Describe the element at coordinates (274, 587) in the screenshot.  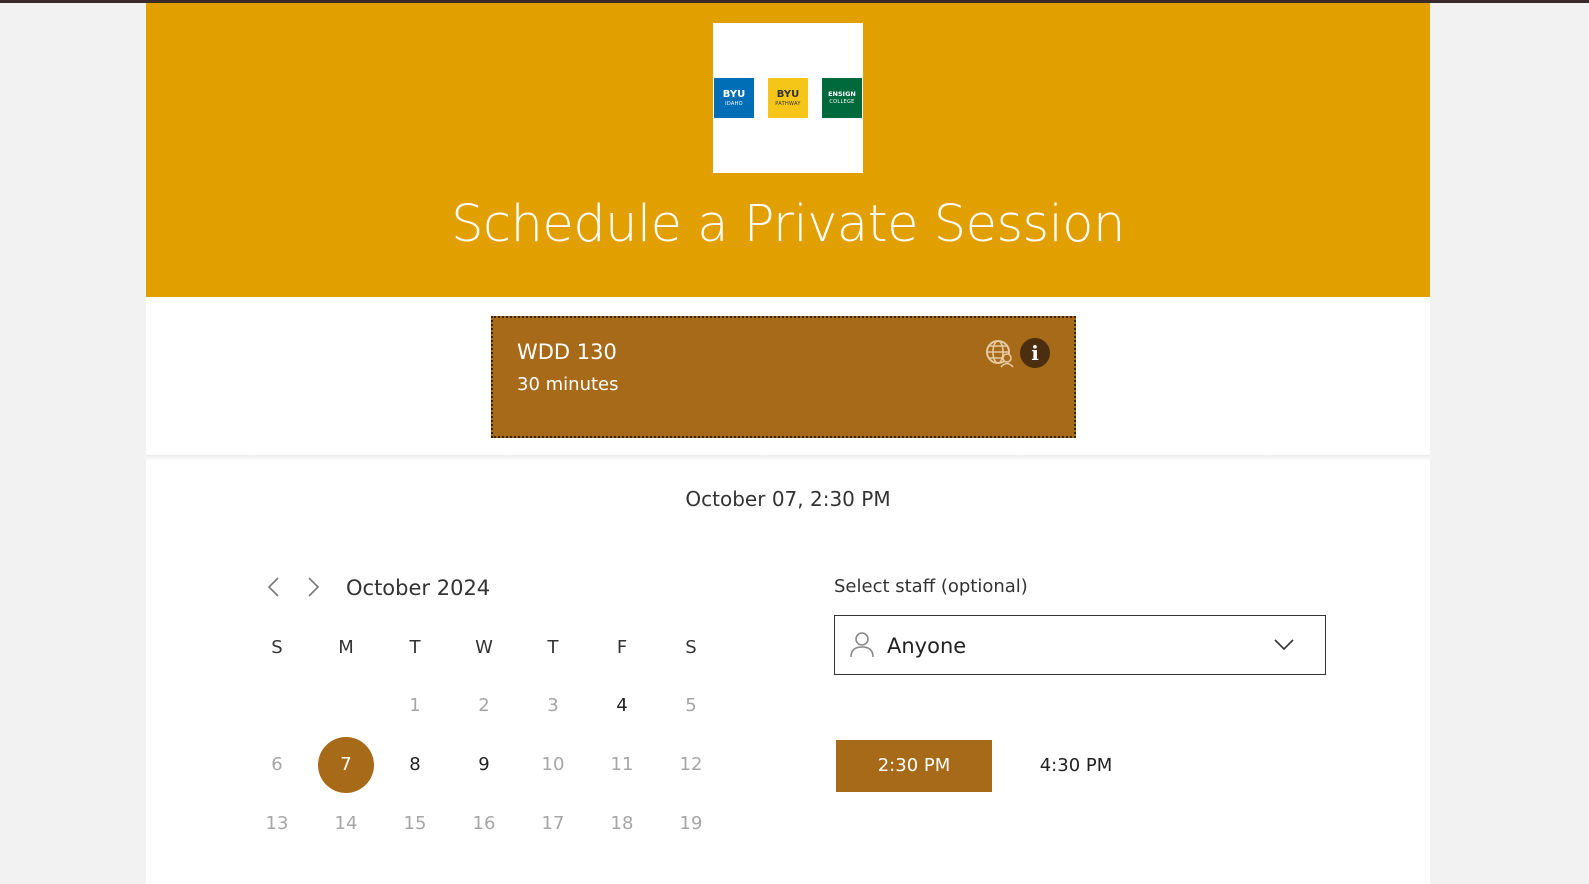
I see `chevron-left-icon` at that location.